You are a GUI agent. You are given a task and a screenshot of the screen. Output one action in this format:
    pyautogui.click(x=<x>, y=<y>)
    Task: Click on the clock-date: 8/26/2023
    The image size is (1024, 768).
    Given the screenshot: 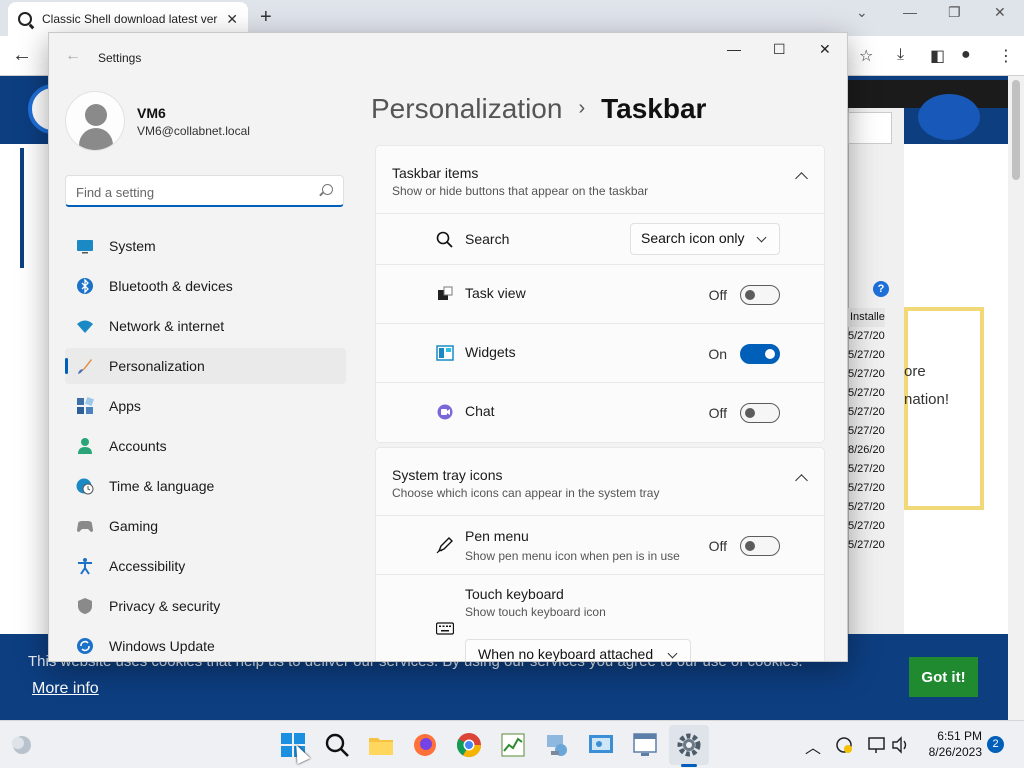 What is the action you would take?
    pyautogui.click(x=955, y=752)
    